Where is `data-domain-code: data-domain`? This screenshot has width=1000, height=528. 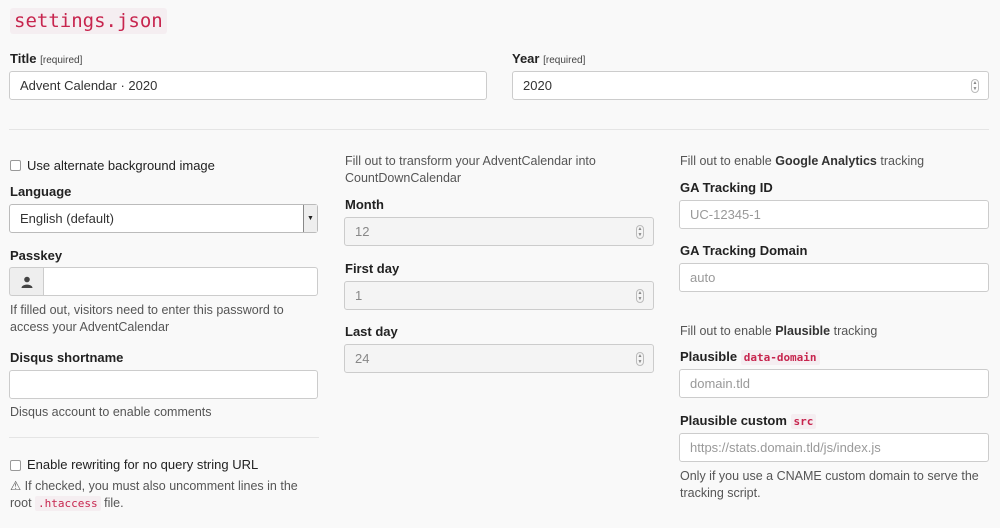
data-domain-code: data-domain is located at coordinates (780, 357).